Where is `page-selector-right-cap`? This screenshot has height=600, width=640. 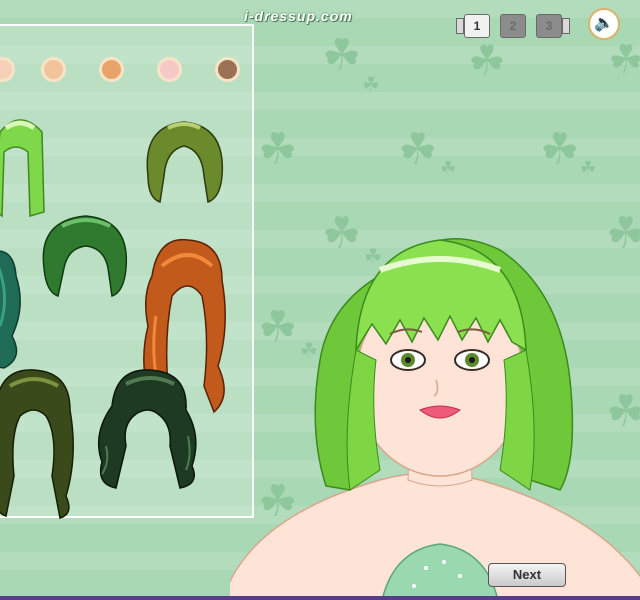
page-selector-right-cap is located at coordinates (566, 26).